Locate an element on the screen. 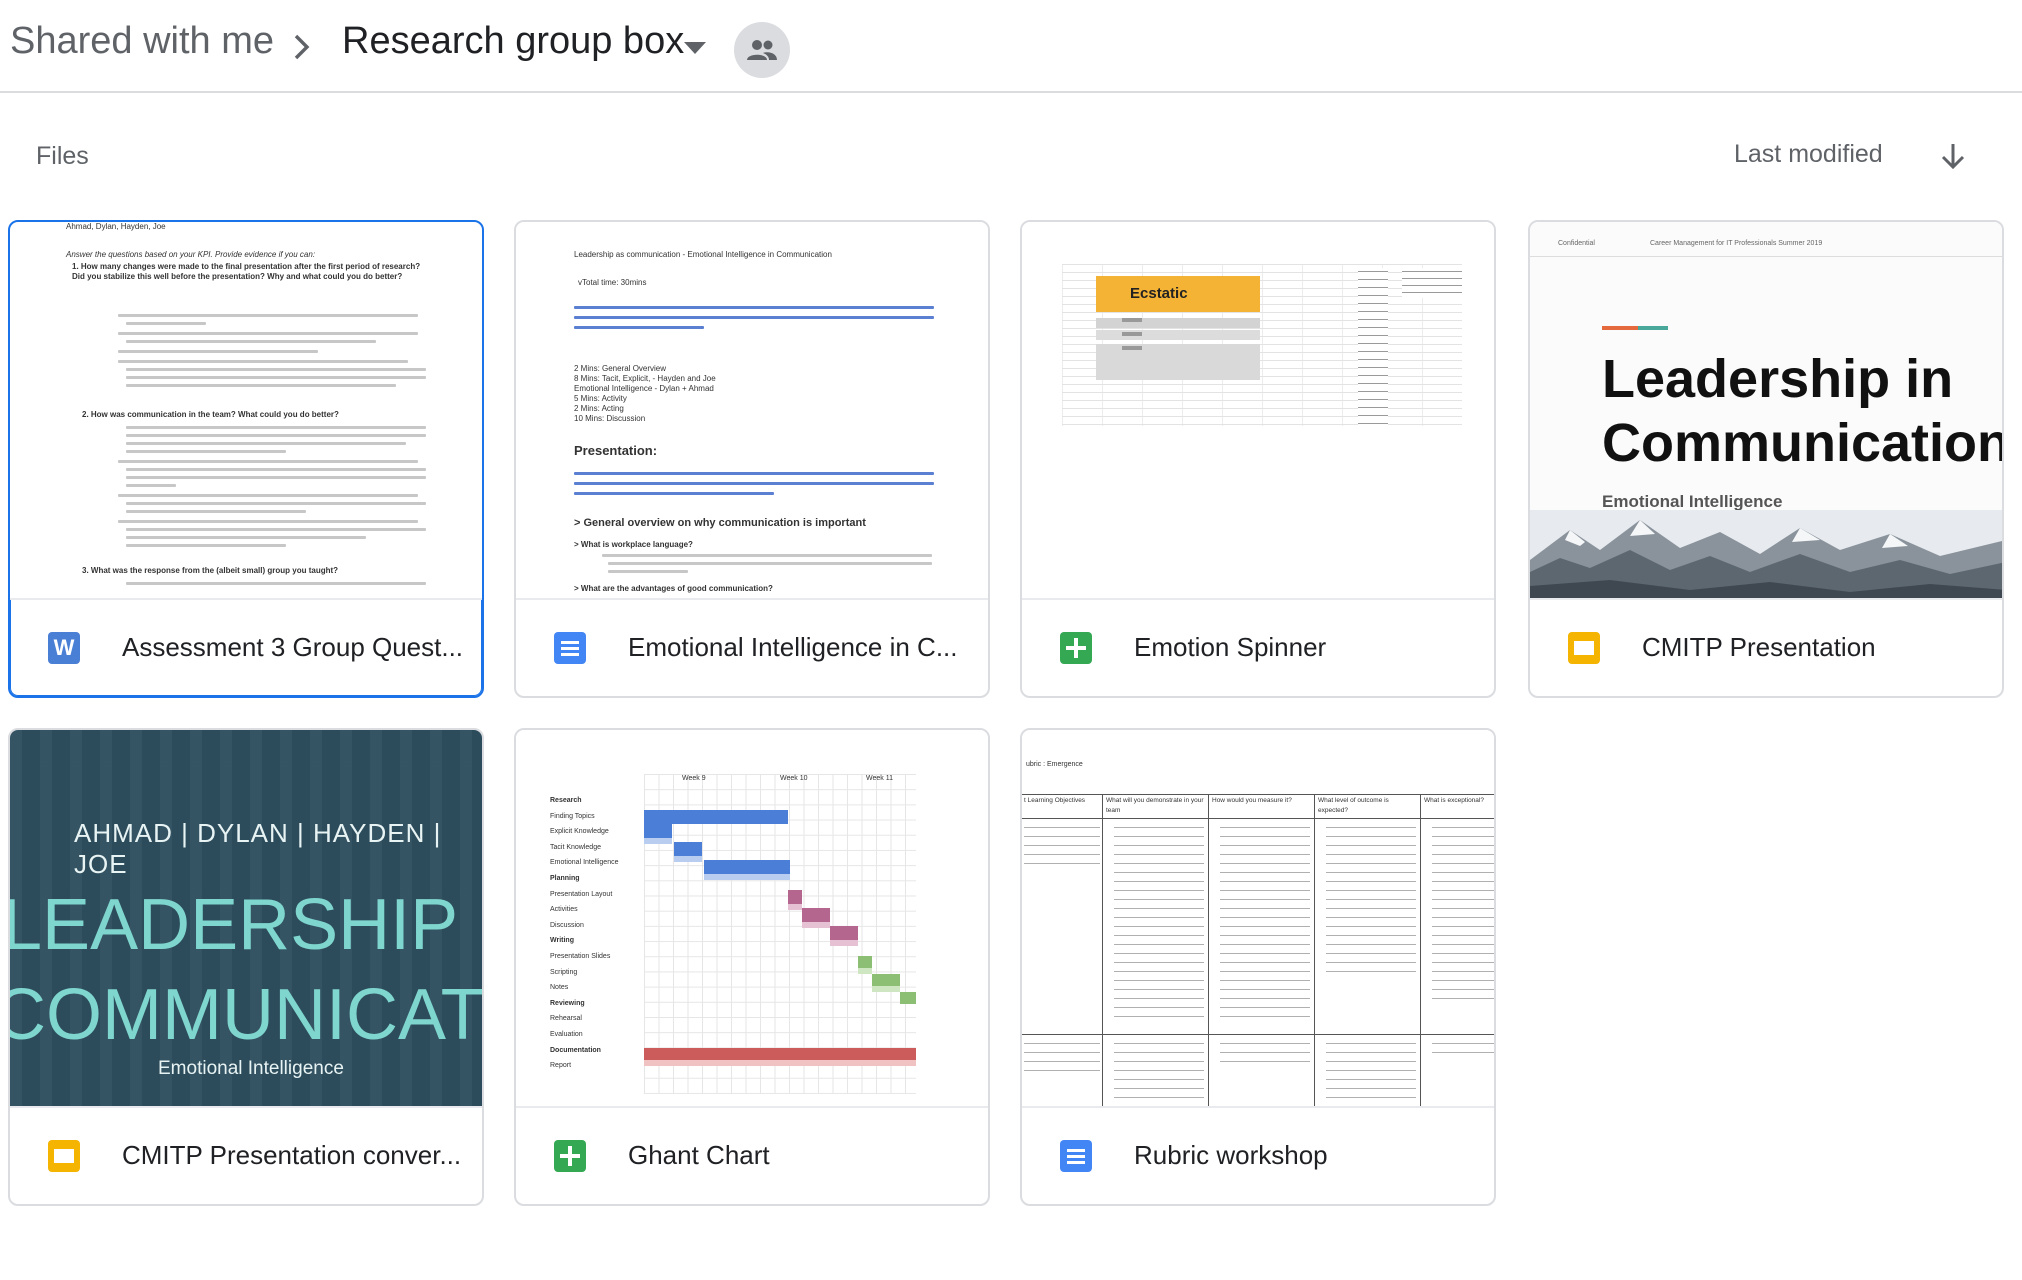  gantt-row-label: Discussion is located at coordinates (567, 925).